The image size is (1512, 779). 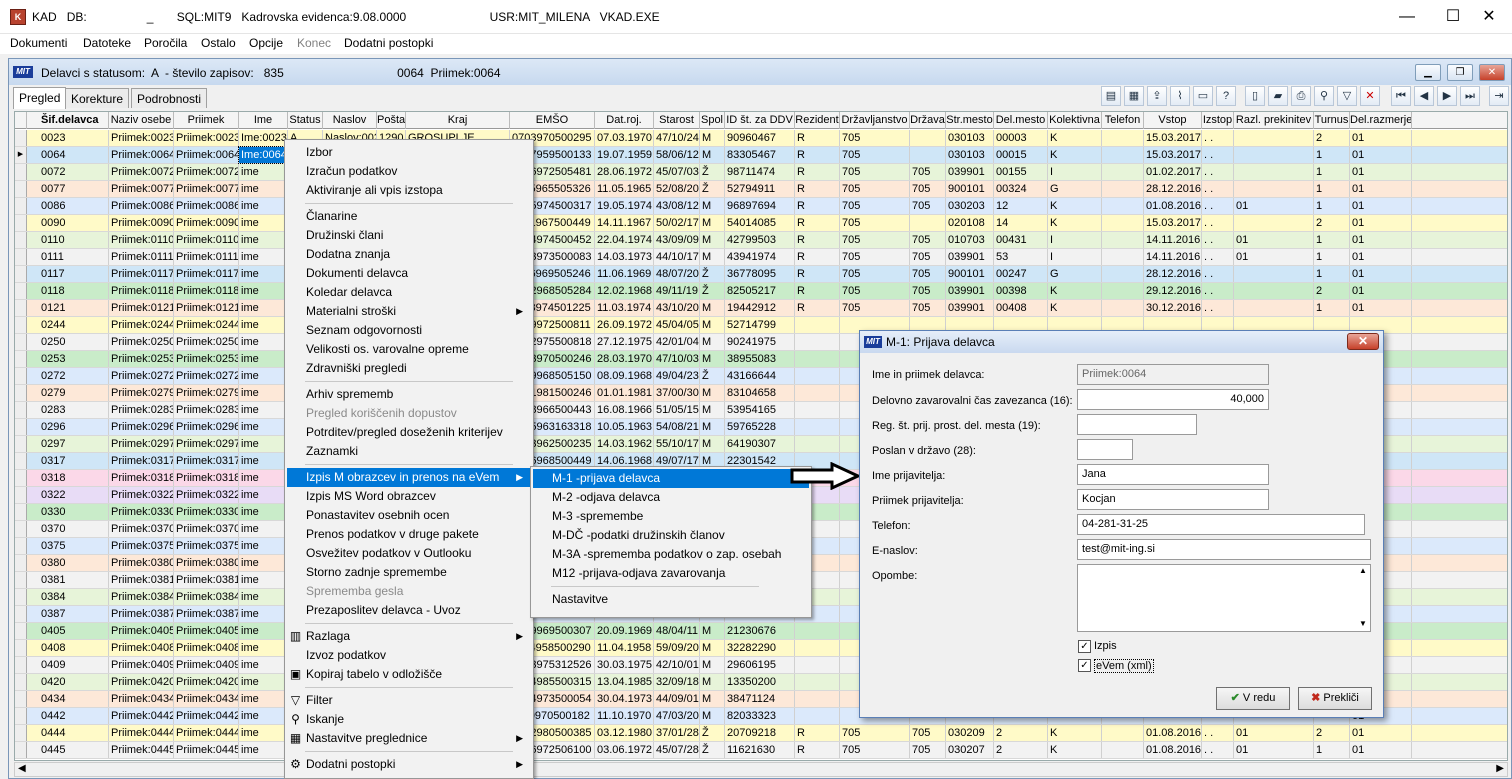 What do you see at coordinates (624, 291) in the screenshot?
I see `table-cell: 12.02.1968` at bounding box center [624, 291].